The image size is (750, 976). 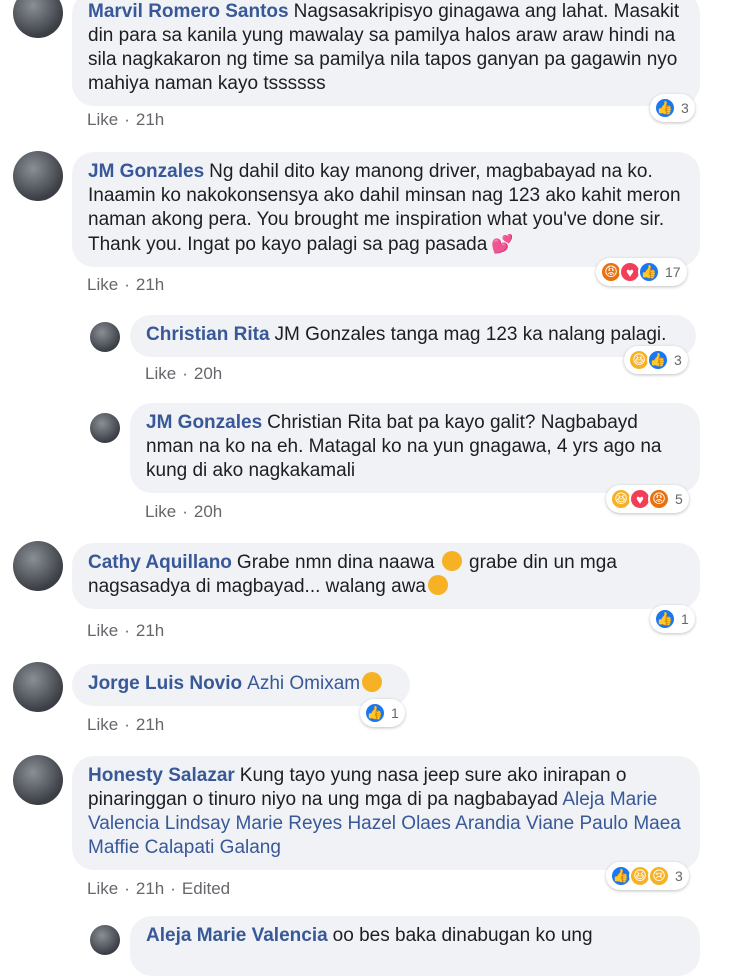 I want to click on reaction-count: 5, so click(x=679, y=499).